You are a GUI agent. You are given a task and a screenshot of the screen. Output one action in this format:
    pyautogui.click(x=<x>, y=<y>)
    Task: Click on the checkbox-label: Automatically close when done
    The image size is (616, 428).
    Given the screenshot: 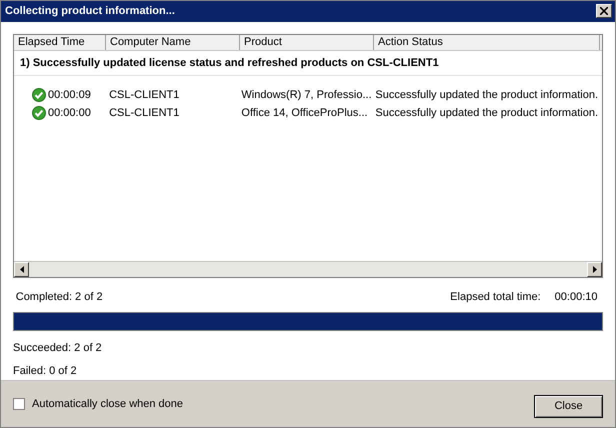 What is the action you would take?
    pyautogui.click(x=108, y=404)
    